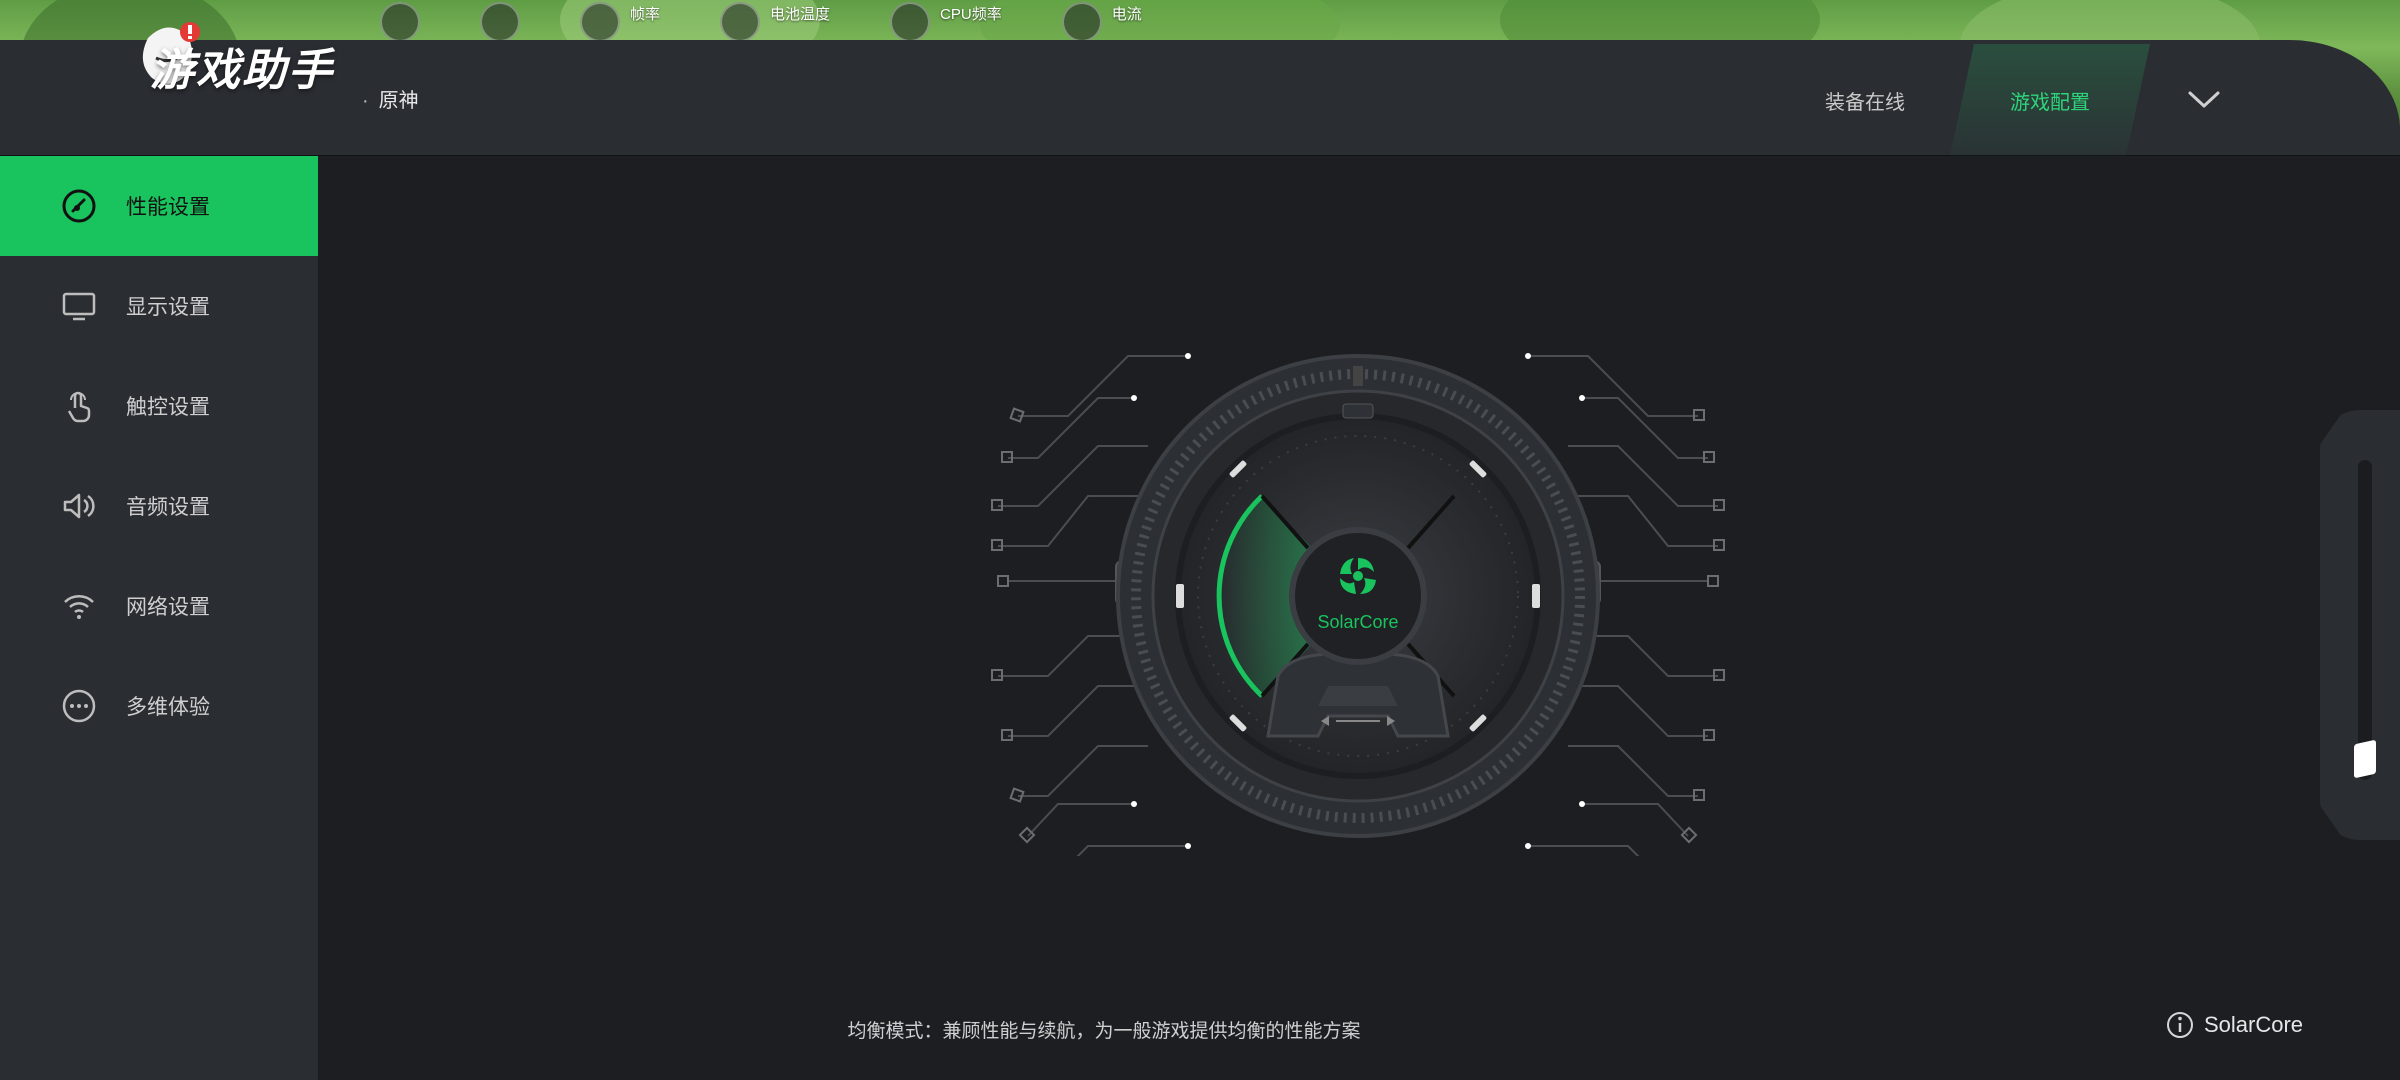 Image resolution: width=2400 pixels, height=1080 pixels. I want to click on mode-description: 均衡模式：兼顾性能与续航，为一般游戏提供均衡的性能方案, so click(1104, 1031).